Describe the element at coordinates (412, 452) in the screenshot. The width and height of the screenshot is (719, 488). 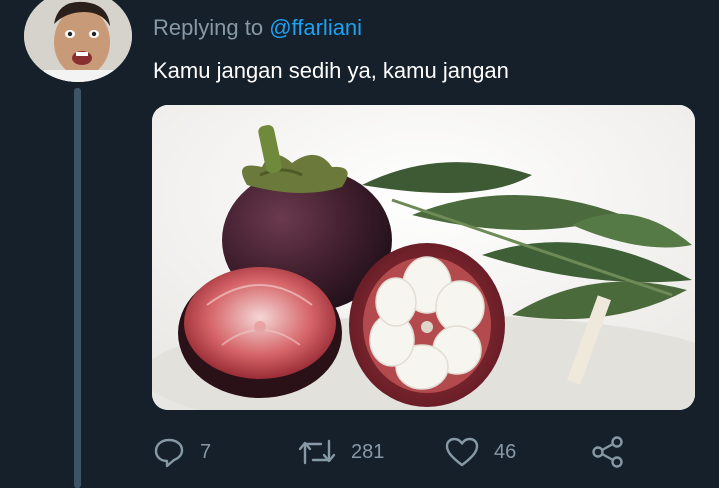
I see `tweet-actions: 7 281 46` at that location.